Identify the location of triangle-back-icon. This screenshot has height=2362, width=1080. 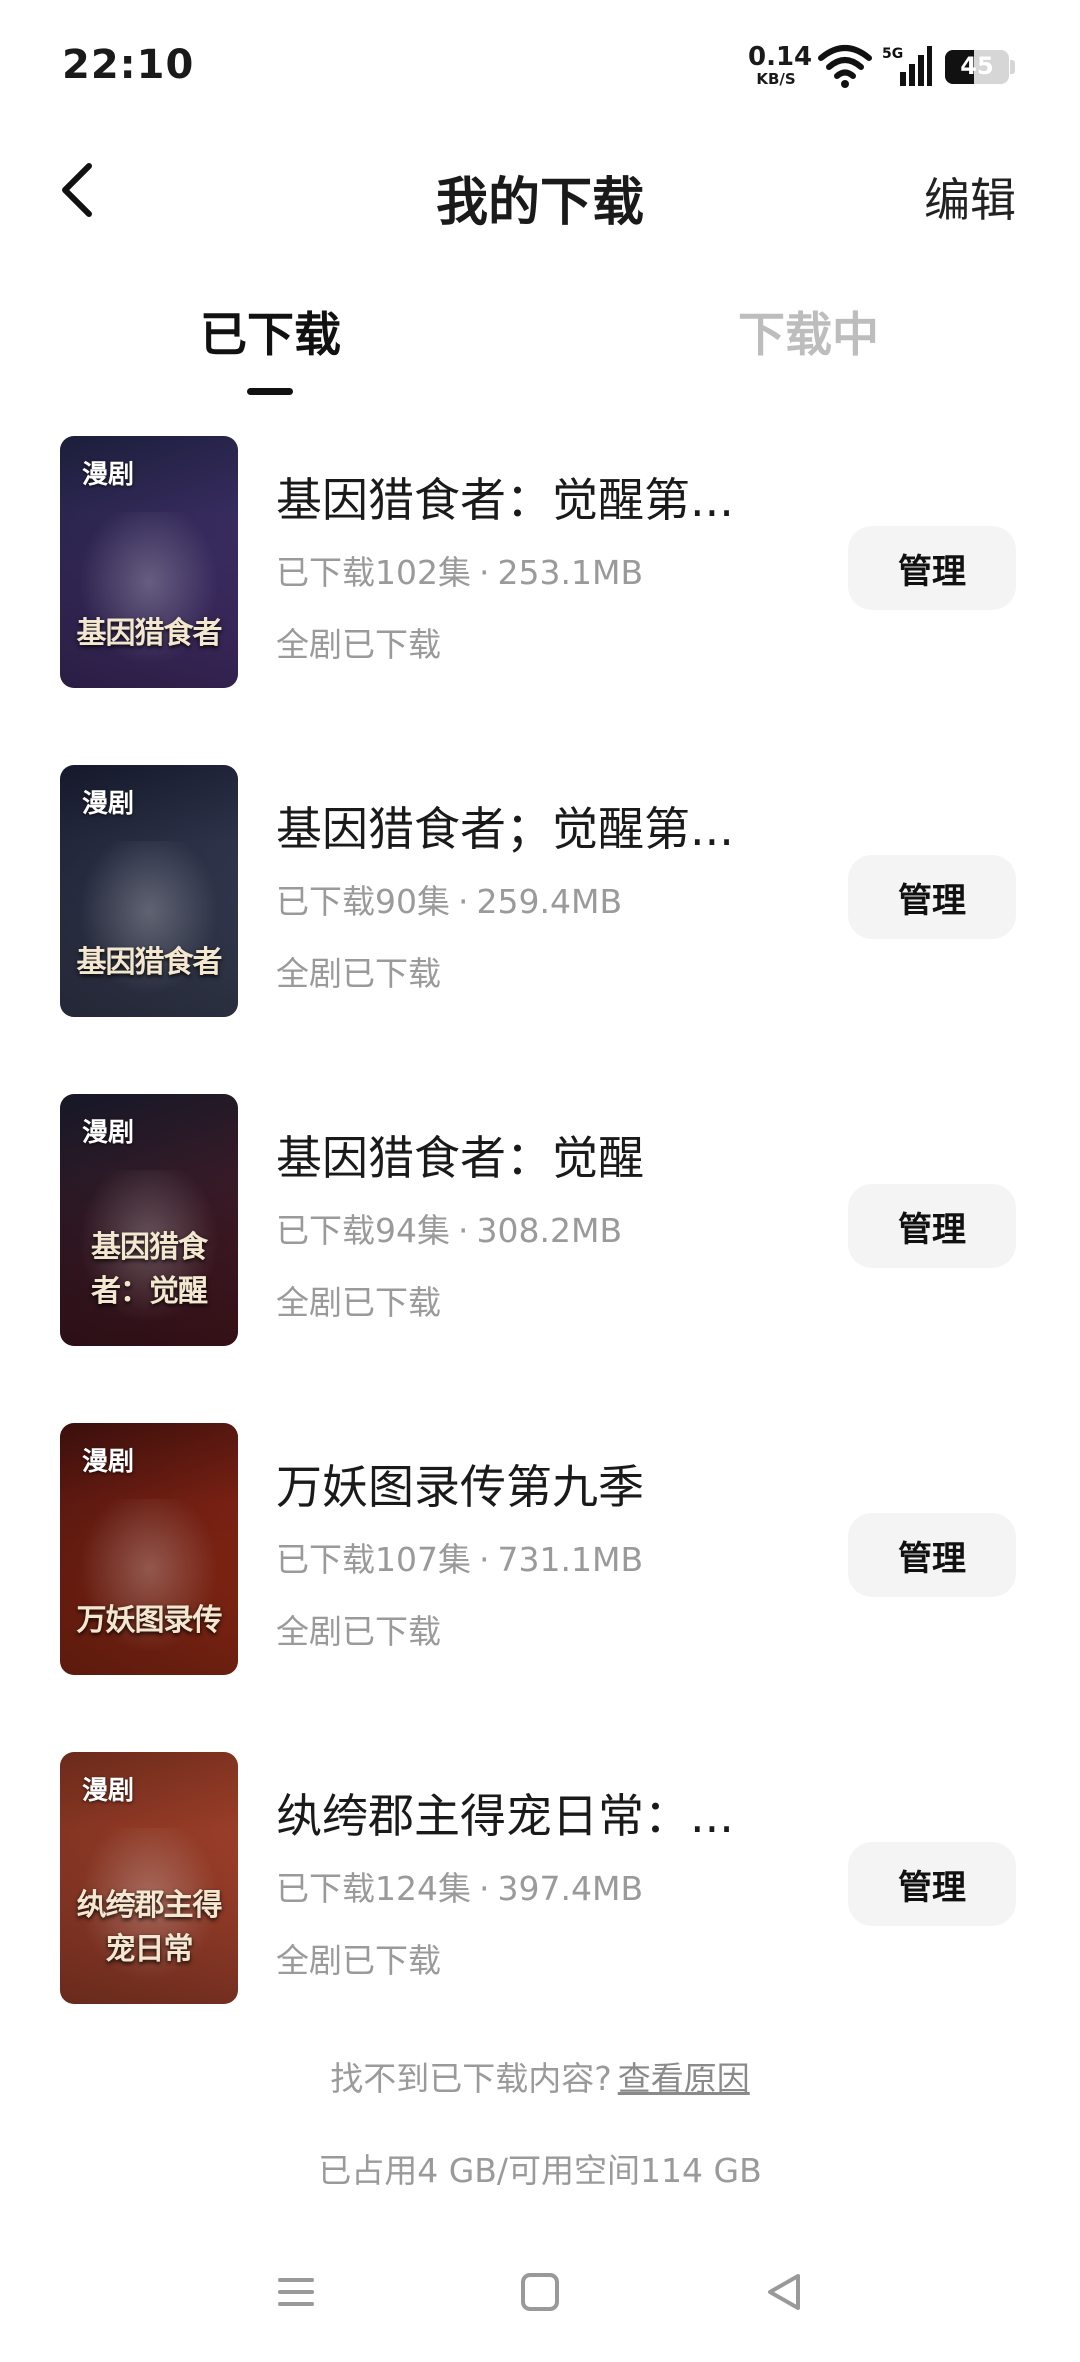
(784, 2292).